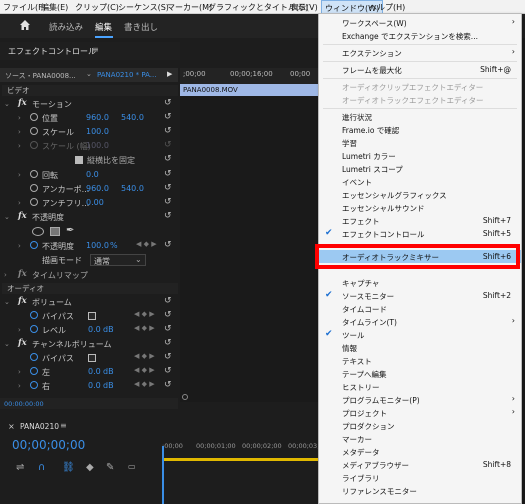 This screenshot has height=504, width=525. I want to click on captions-icon: ▭, so click(132, 466).